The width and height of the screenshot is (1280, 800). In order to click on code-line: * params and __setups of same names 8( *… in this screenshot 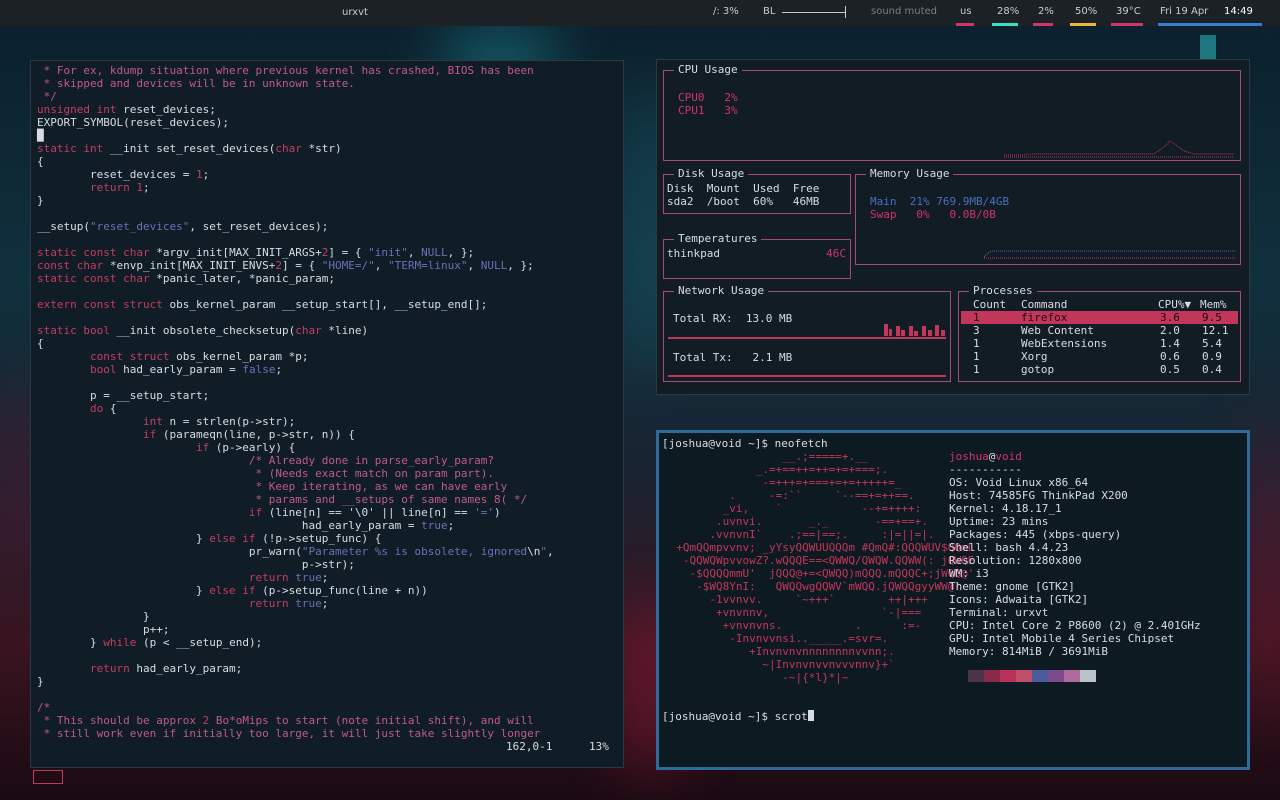, I will do `click(327, 499)`.